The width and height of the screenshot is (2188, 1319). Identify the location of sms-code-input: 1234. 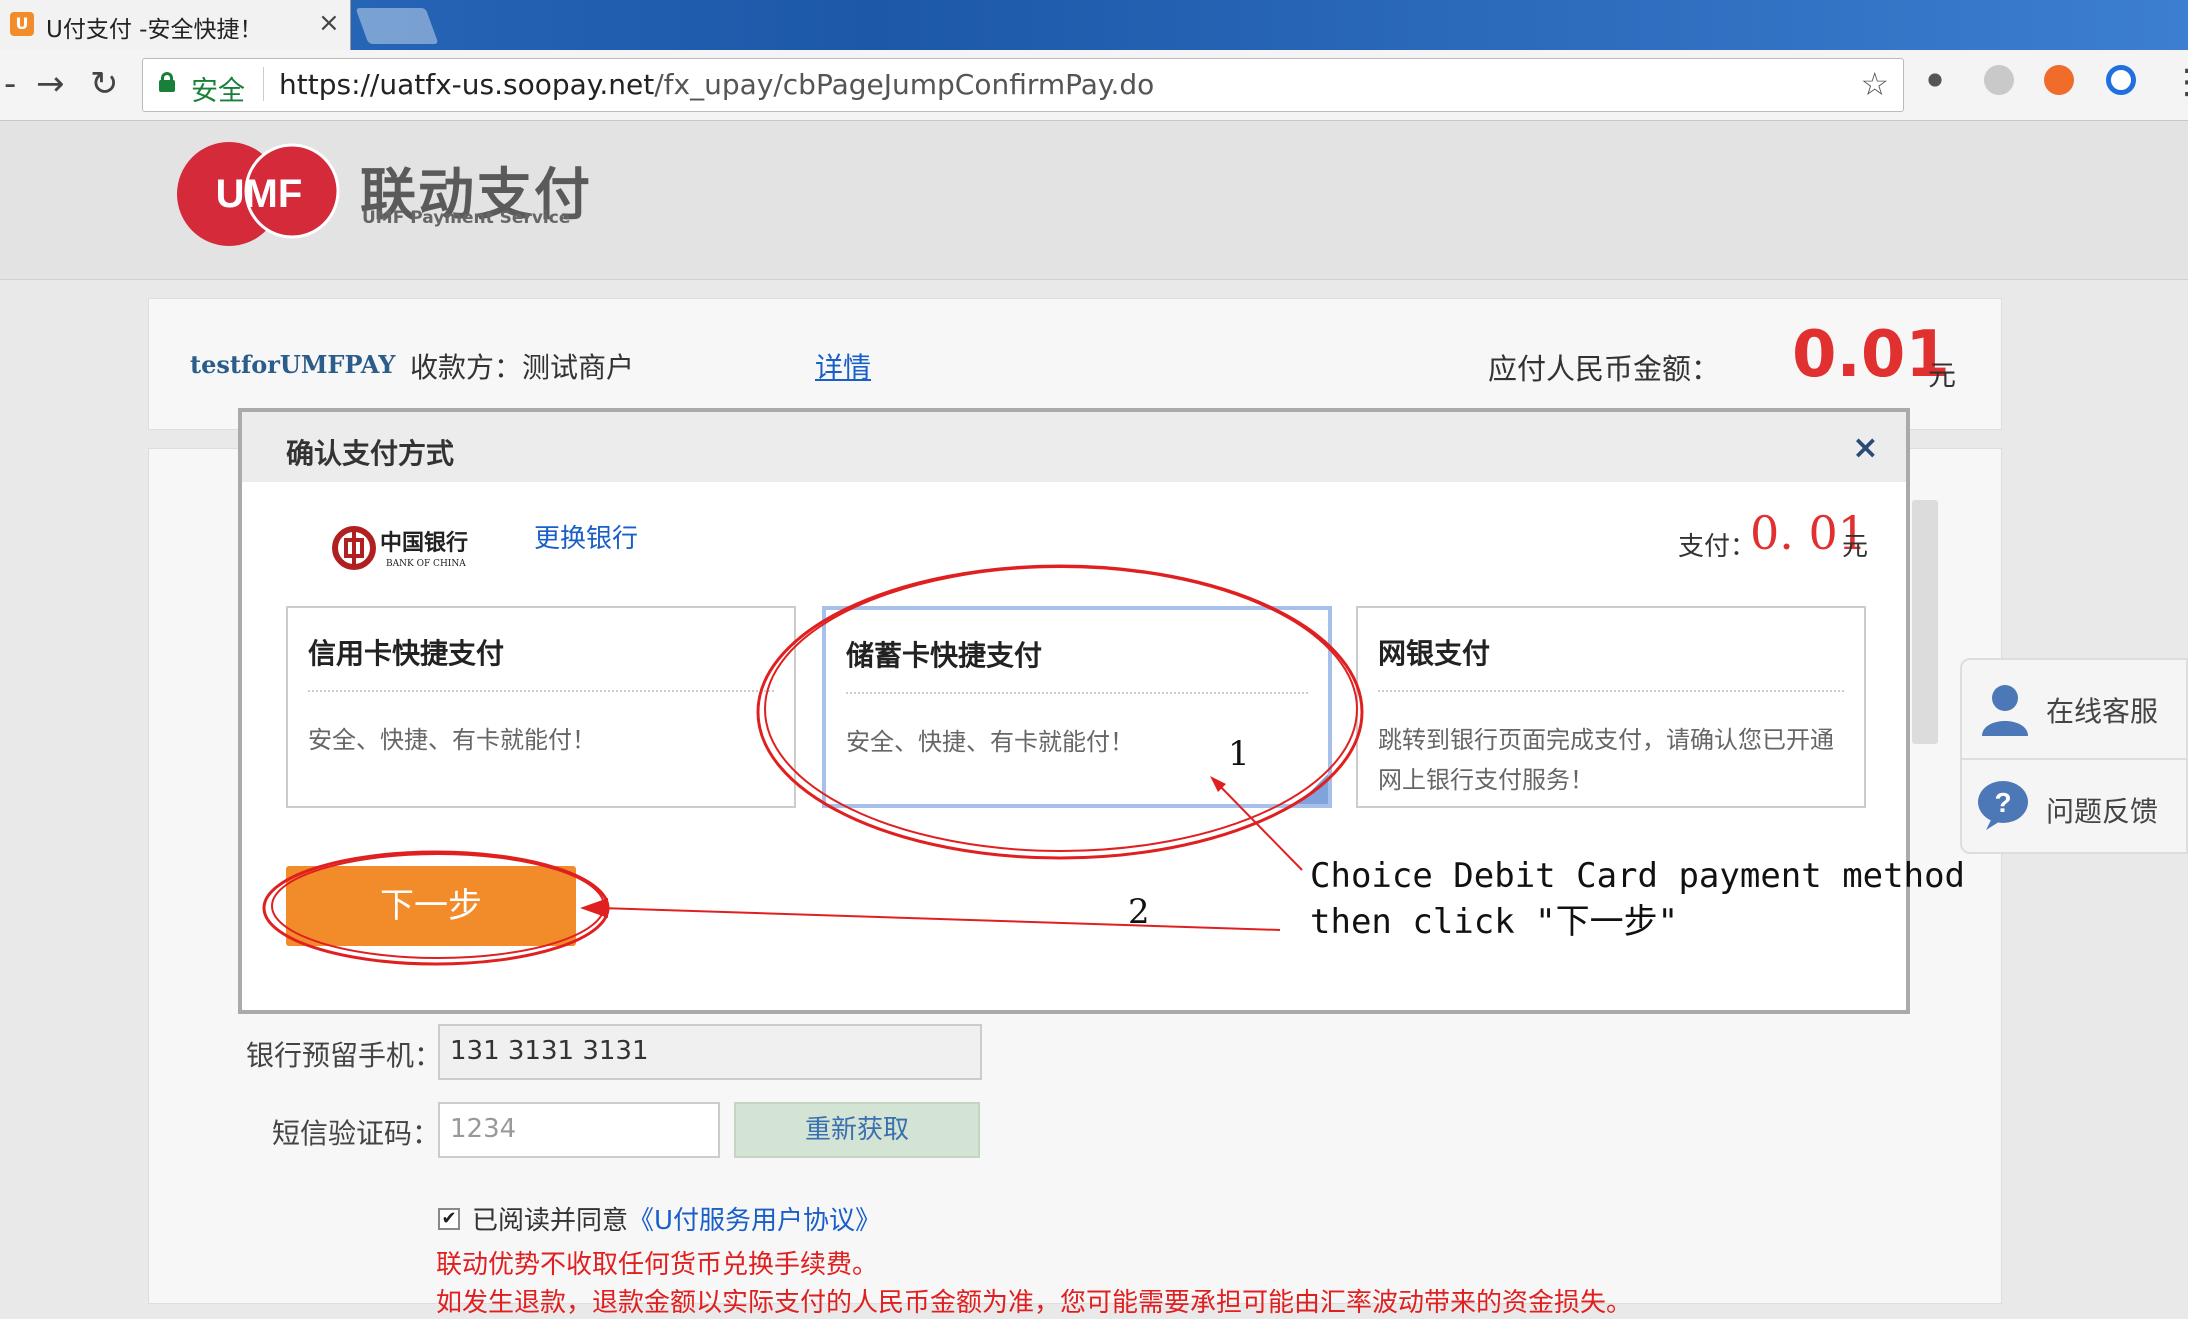
(579, 1130).